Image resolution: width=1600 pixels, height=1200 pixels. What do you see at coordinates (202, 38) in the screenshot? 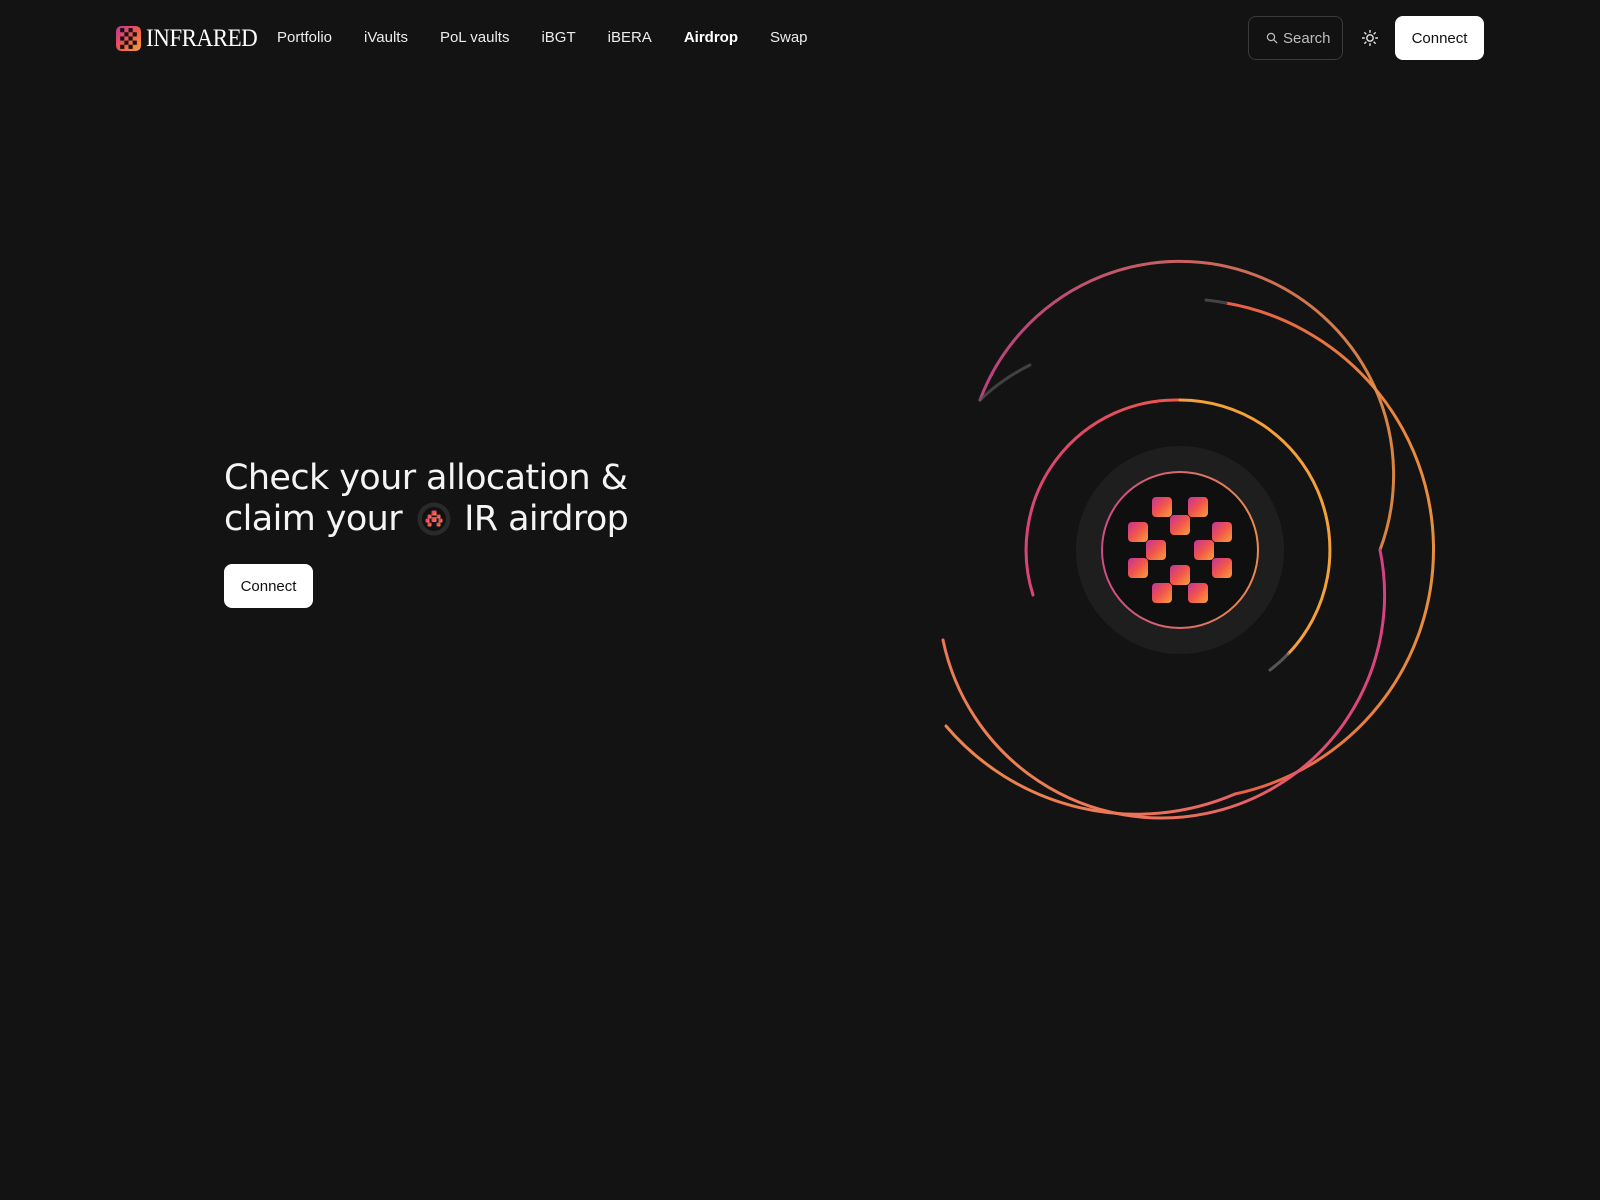
I see `infrared-wordmark: INFRARED` at bounding box center [202, 38].